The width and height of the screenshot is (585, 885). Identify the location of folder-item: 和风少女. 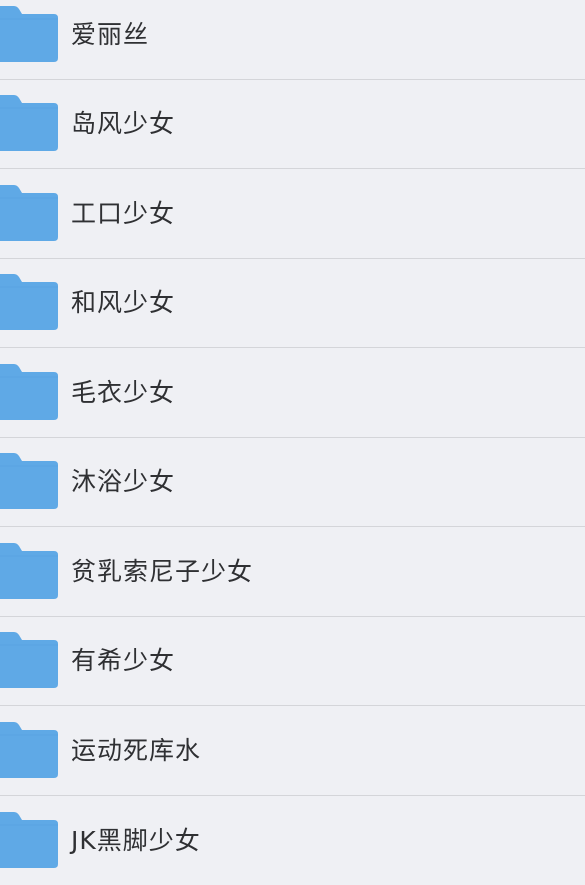
(292, 303).